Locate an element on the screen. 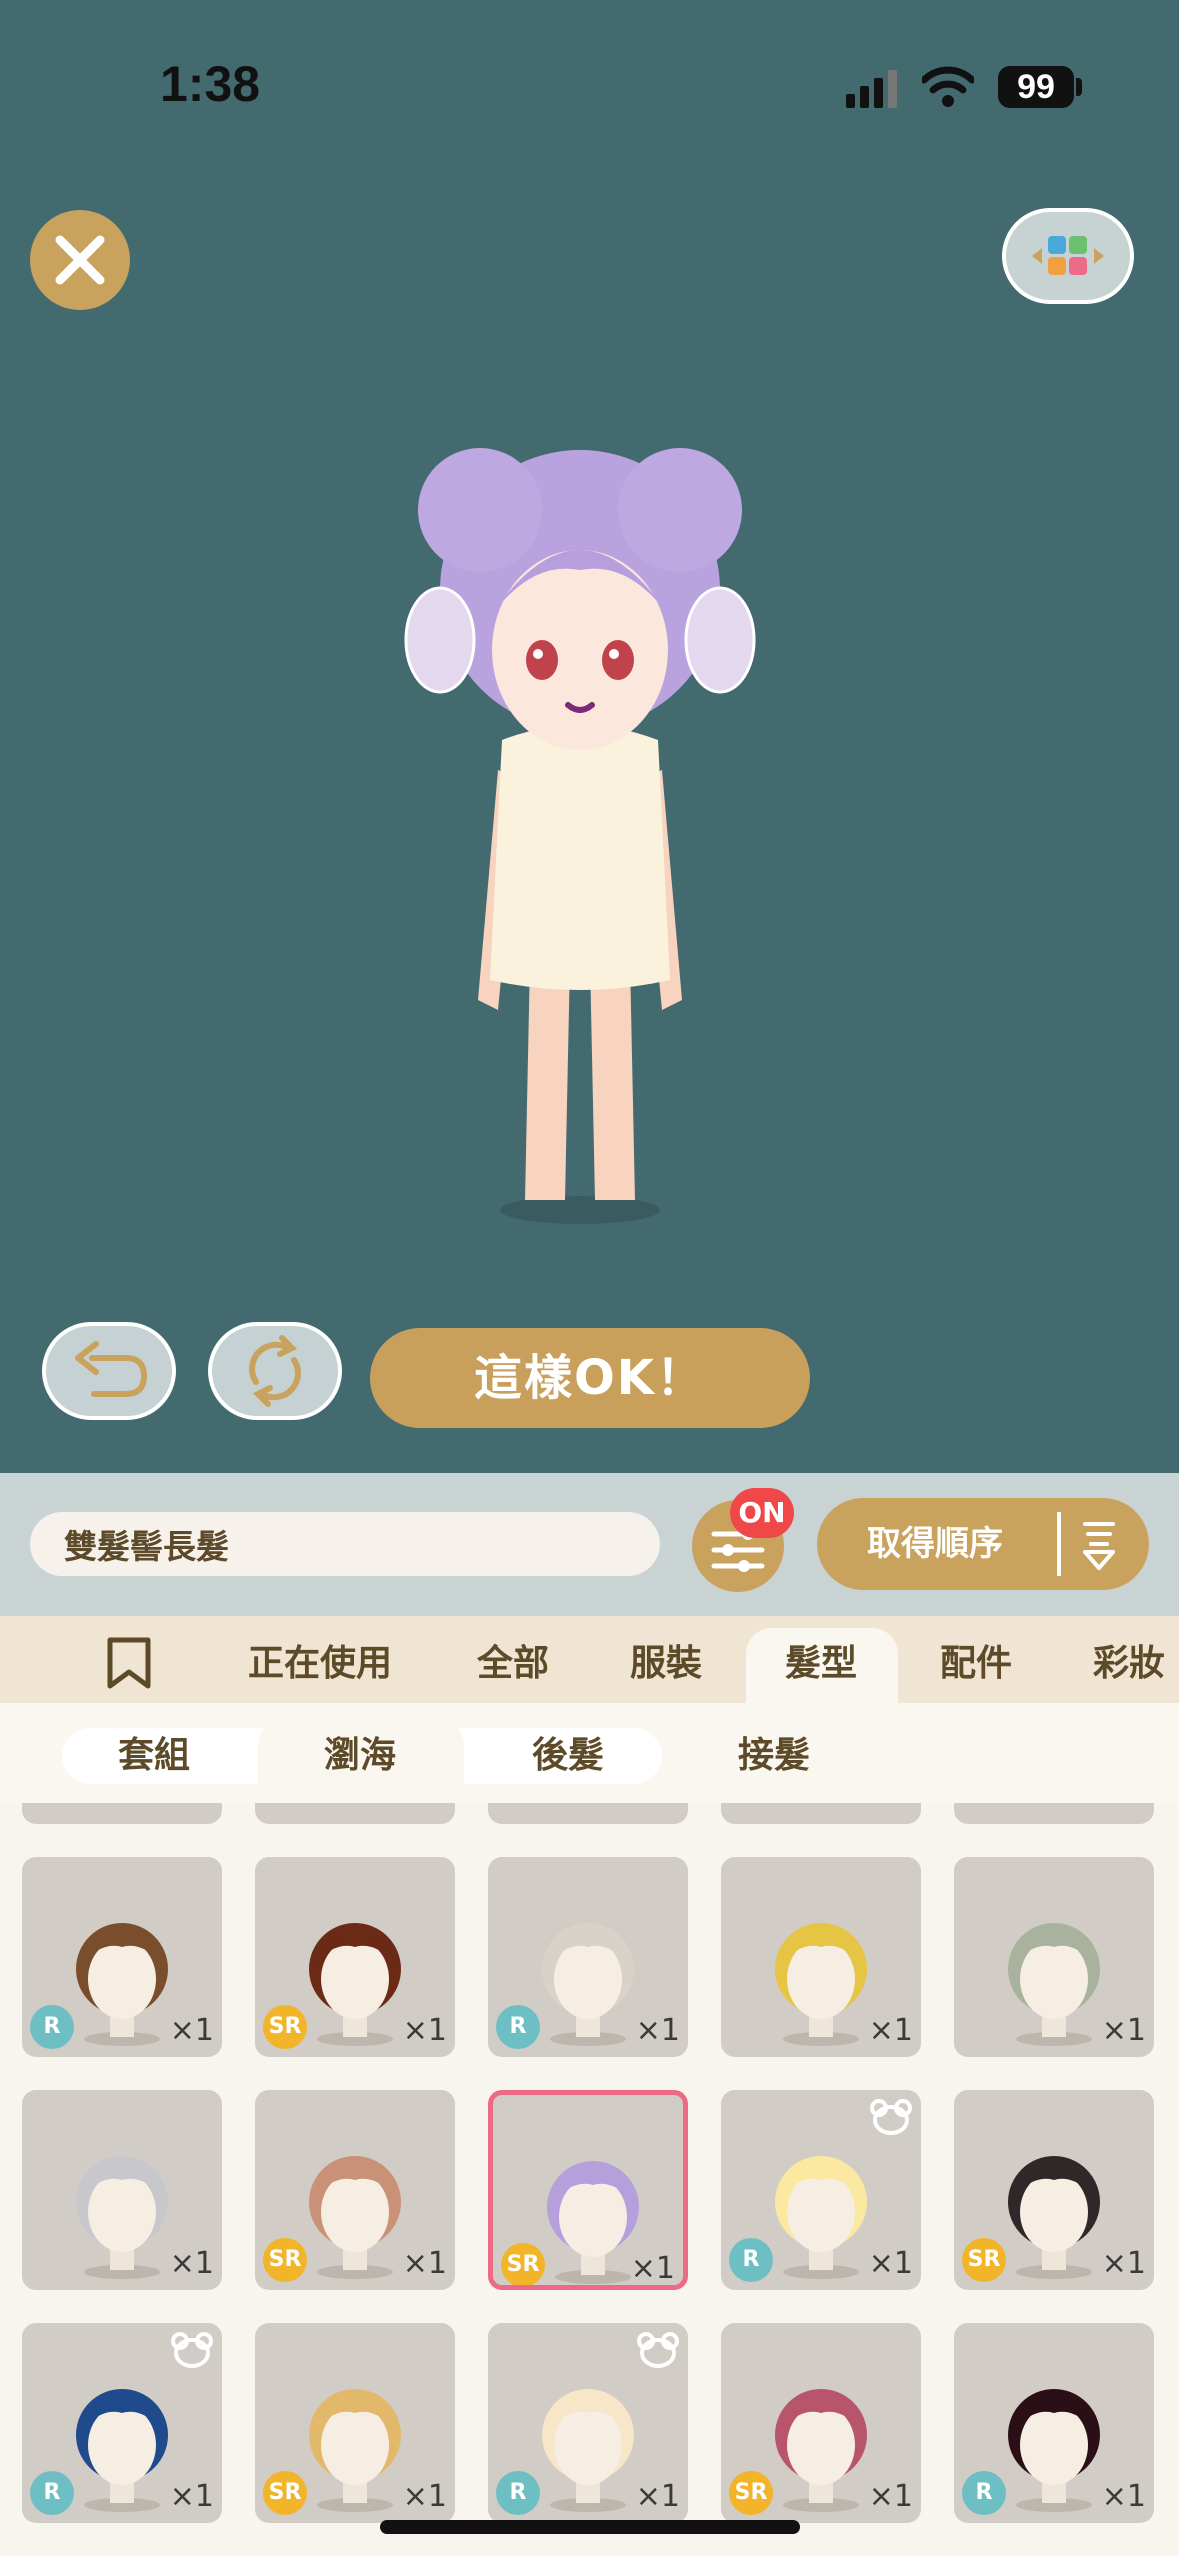  character-avatar is located at coordinates (580, 836).